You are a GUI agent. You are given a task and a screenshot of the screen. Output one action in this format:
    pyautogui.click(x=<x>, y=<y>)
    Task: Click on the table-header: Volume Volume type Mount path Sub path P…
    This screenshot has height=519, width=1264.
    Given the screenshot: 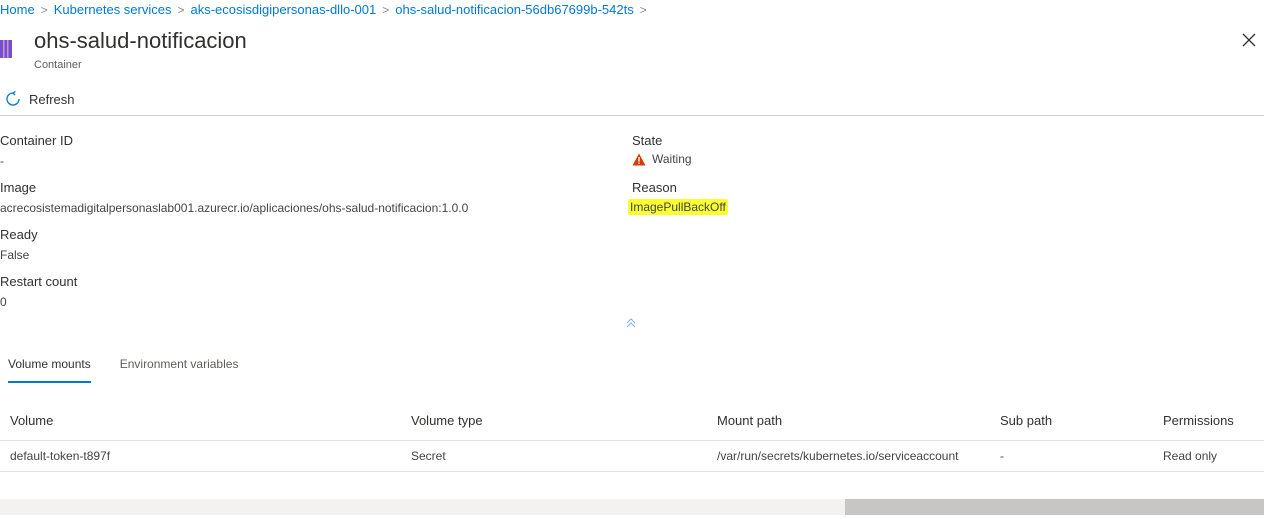 What is the action you would take?
    pyautogui.click(x=632, y=420)
    